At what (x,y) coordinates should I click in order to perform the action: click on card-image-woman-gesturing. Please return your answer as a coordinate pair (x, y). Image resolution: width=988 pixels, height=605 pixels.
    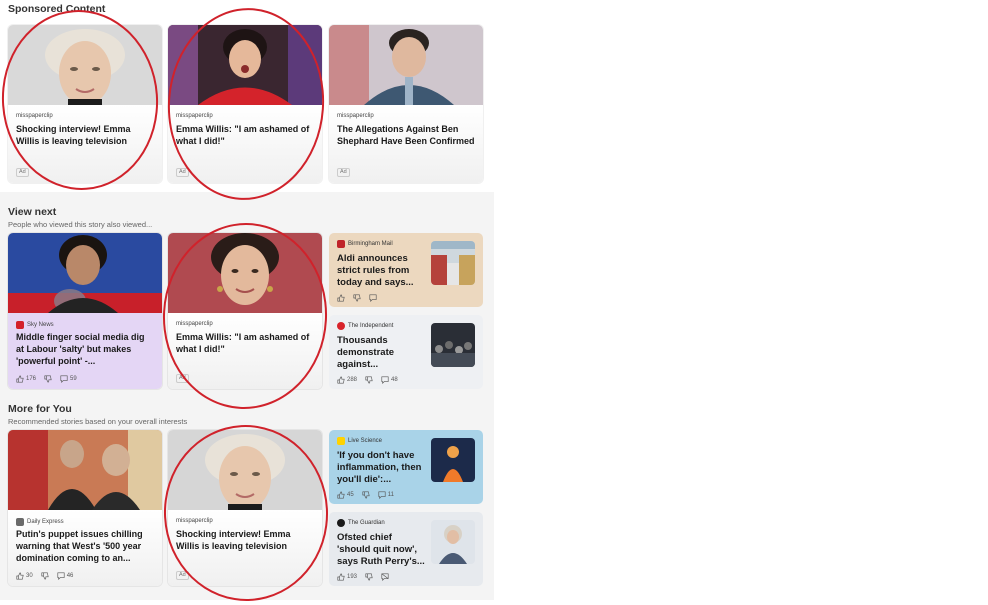
    Looking at the image, I should click on (85, 273).